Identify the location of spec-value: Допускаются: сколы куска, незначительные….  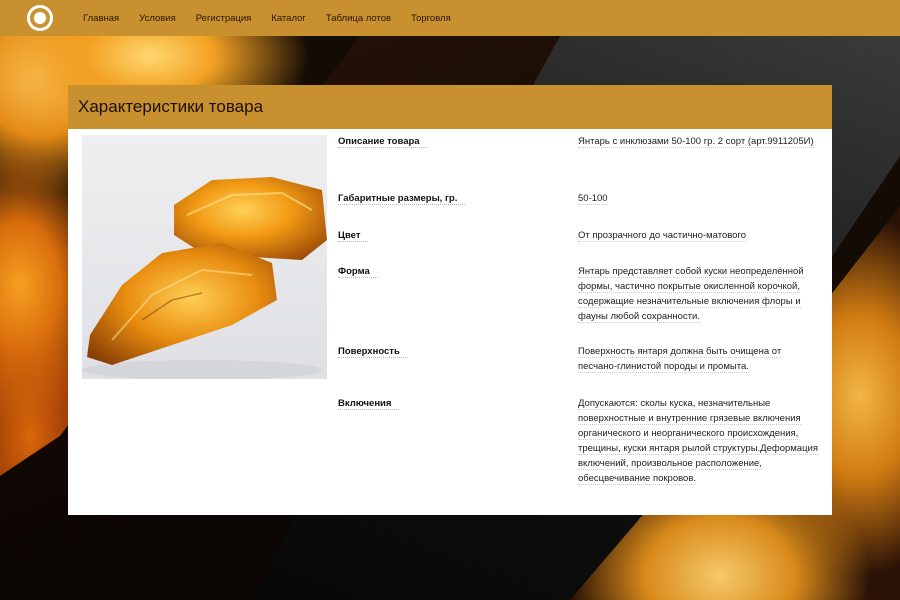
(698, 441).